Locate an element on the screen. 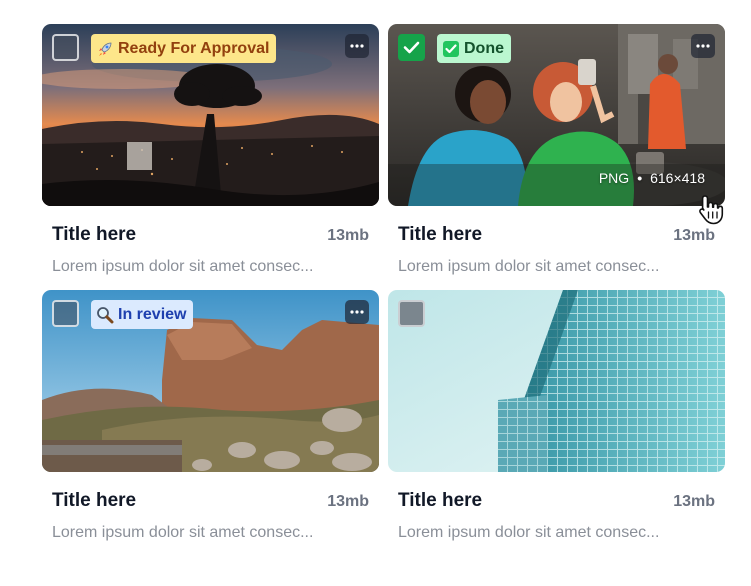 The width and height of the screenshot is (751, 586). status-badge: Done is located at coordinates (474, 48).